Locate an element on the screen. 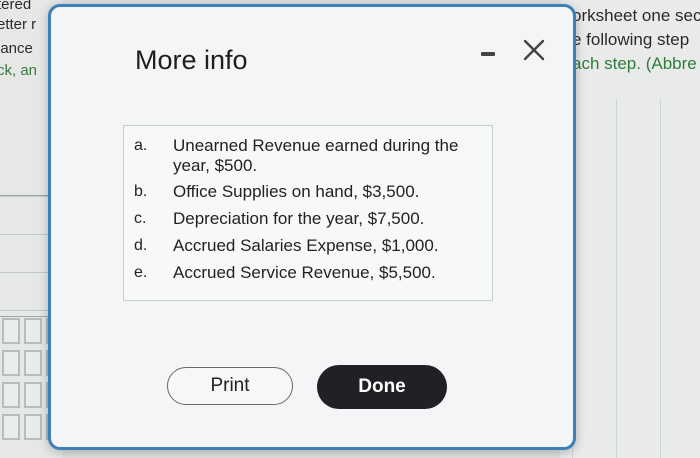 This screenshot has height=458, width=700. background-left-line: etter r is located at coordinates (18, 24).